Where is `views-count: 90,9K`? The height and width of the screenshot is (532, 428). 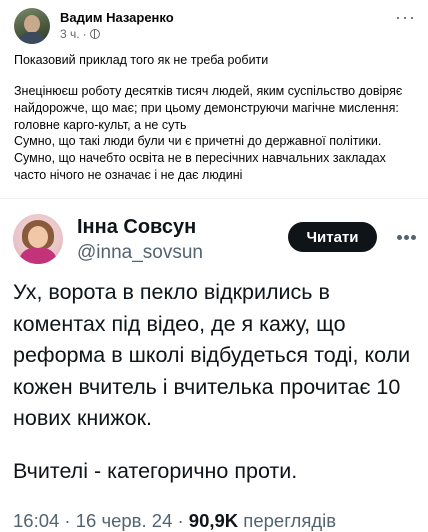
views-count: 90,9K is located at coordinates (213, 520).